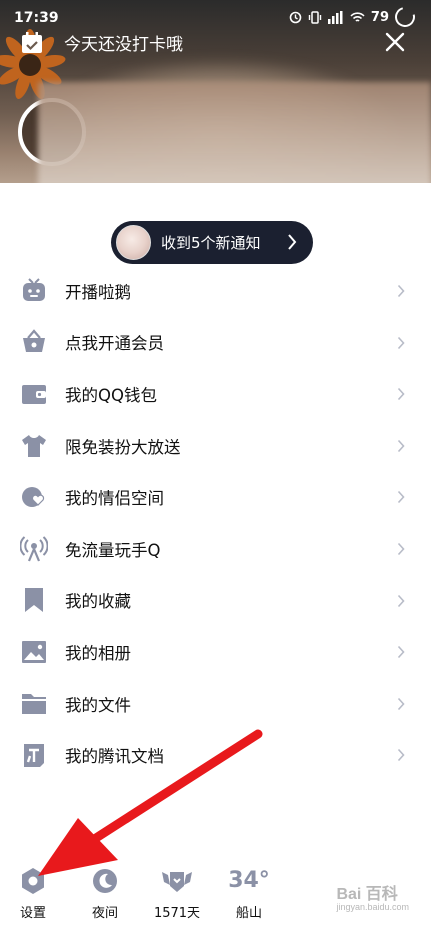 This screenshot has height=926, width=431. Describe the element at coordinates (177, 881) in the screenshot. I see `winged-badge-icon` at that location.